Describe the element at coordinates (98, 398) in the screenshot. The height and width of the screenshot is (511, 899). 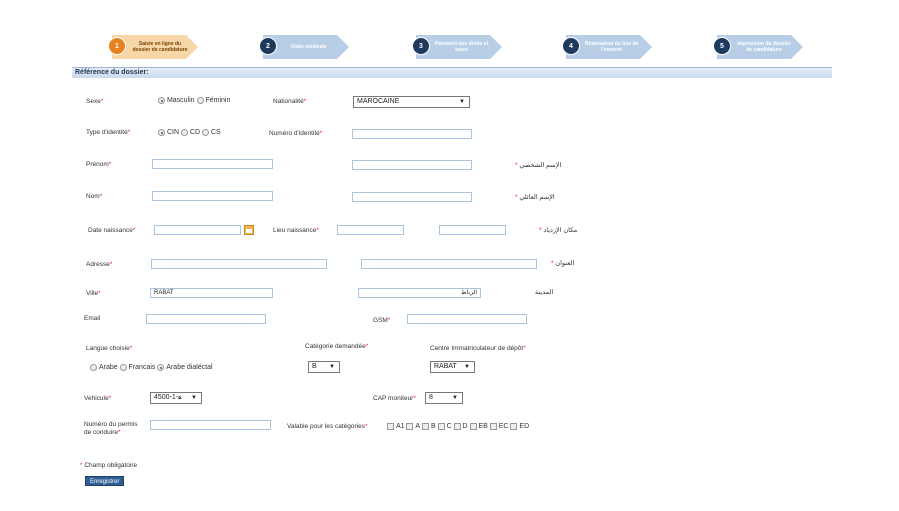
I see `vehicule-label: Vehicule*` at that location.